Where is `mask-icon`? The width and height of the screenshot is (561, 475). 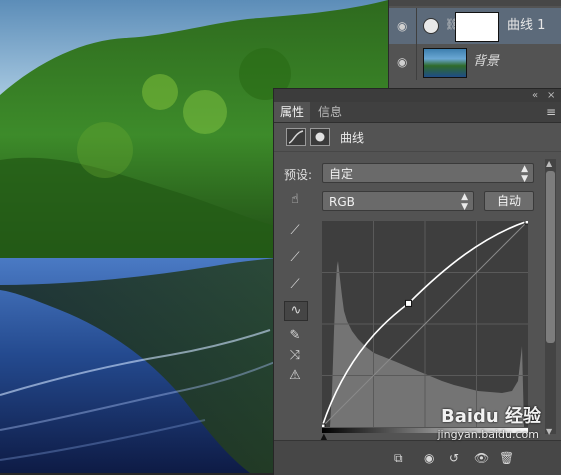
mask-icon is located at coordinates (320, 137).